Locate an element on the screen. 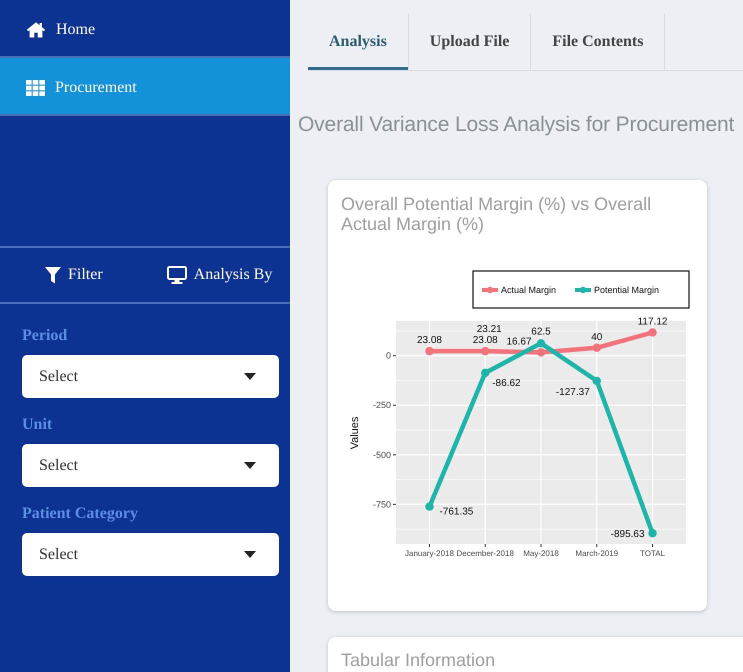 The image size is (743, 672). legend-label: Potential Margin is located at coordinates (627, 290).